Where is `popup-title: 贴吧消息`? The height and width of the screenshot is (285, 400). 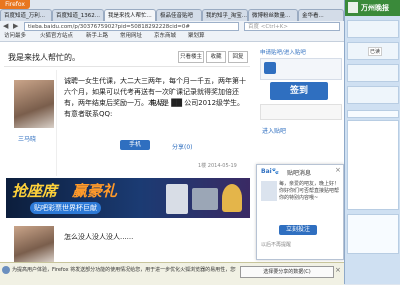
popup-title: 贴吧消息 is located at coordinates (299, 173).